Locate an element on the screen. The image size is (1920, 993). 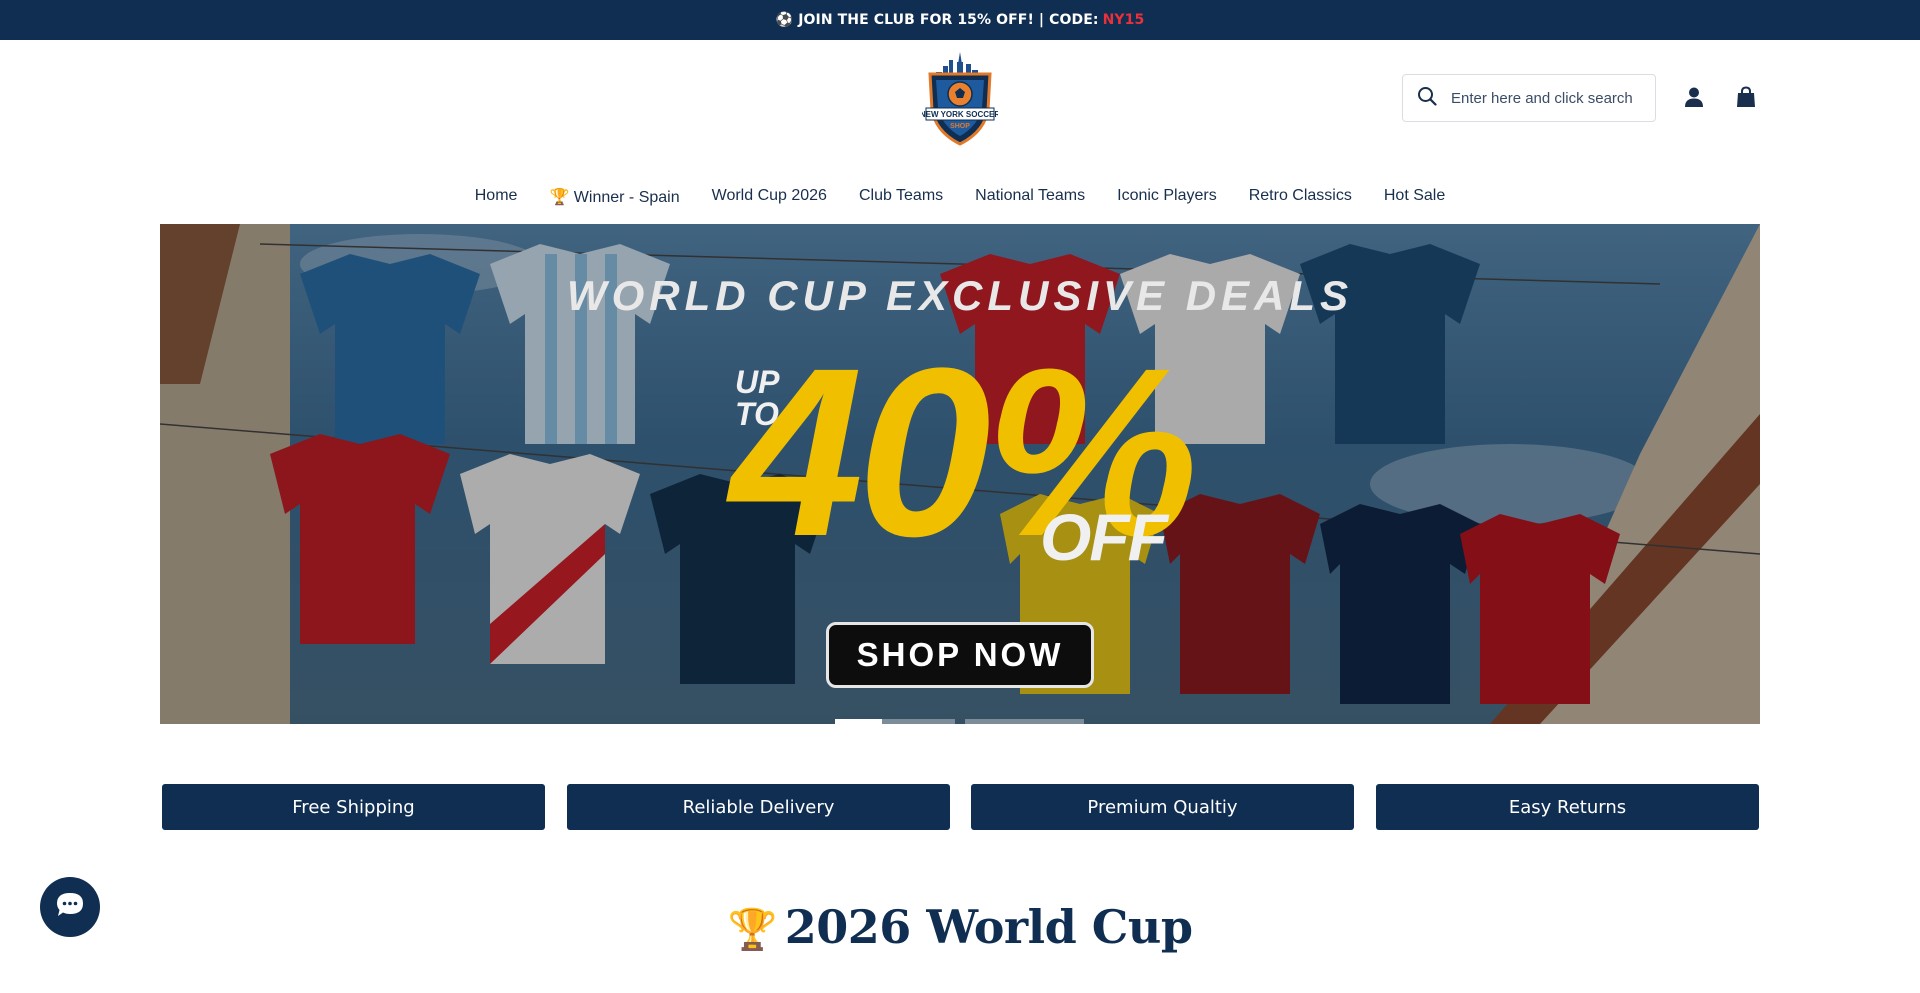
nav-retro-classics: Retro Classics is located at coordinates (1300, 197).